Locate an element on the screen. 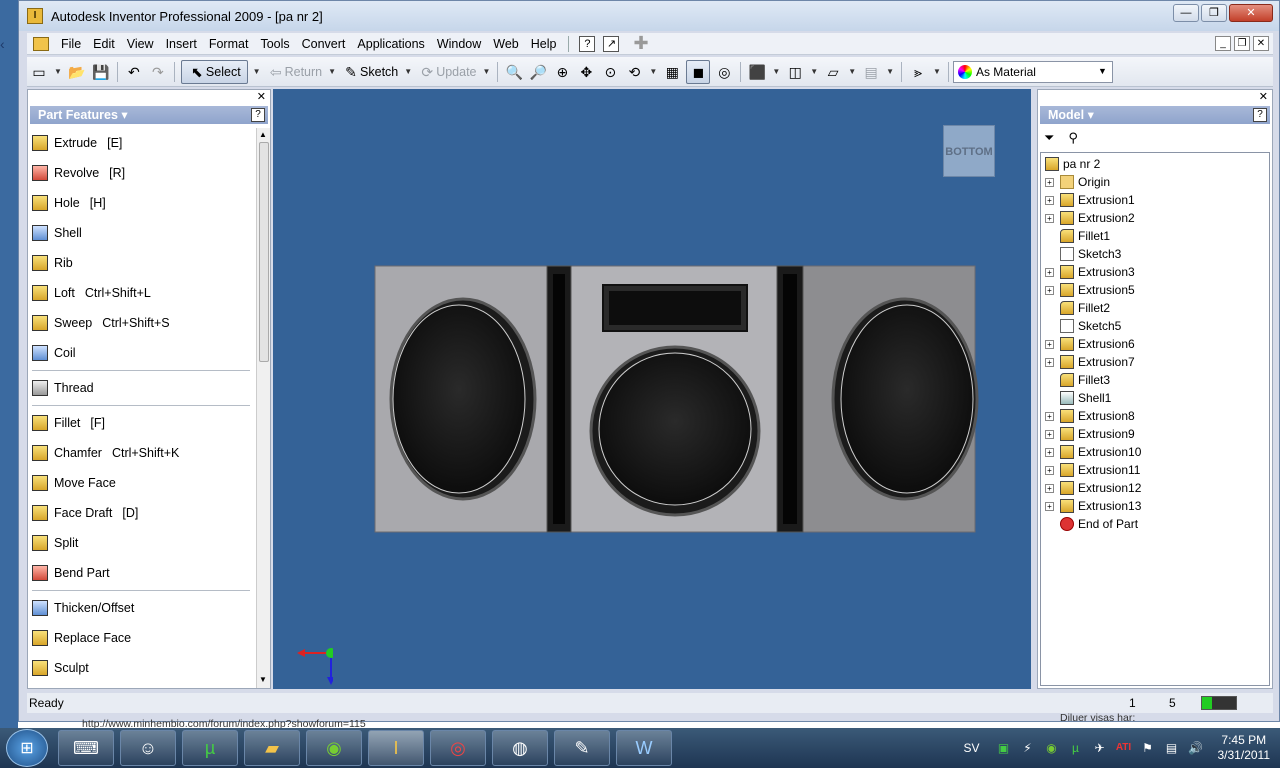 Image resolution: width=1280 pixels, height=768 pixels. tree-node: + Extrusion12 is located at coordinates (1155, 488).